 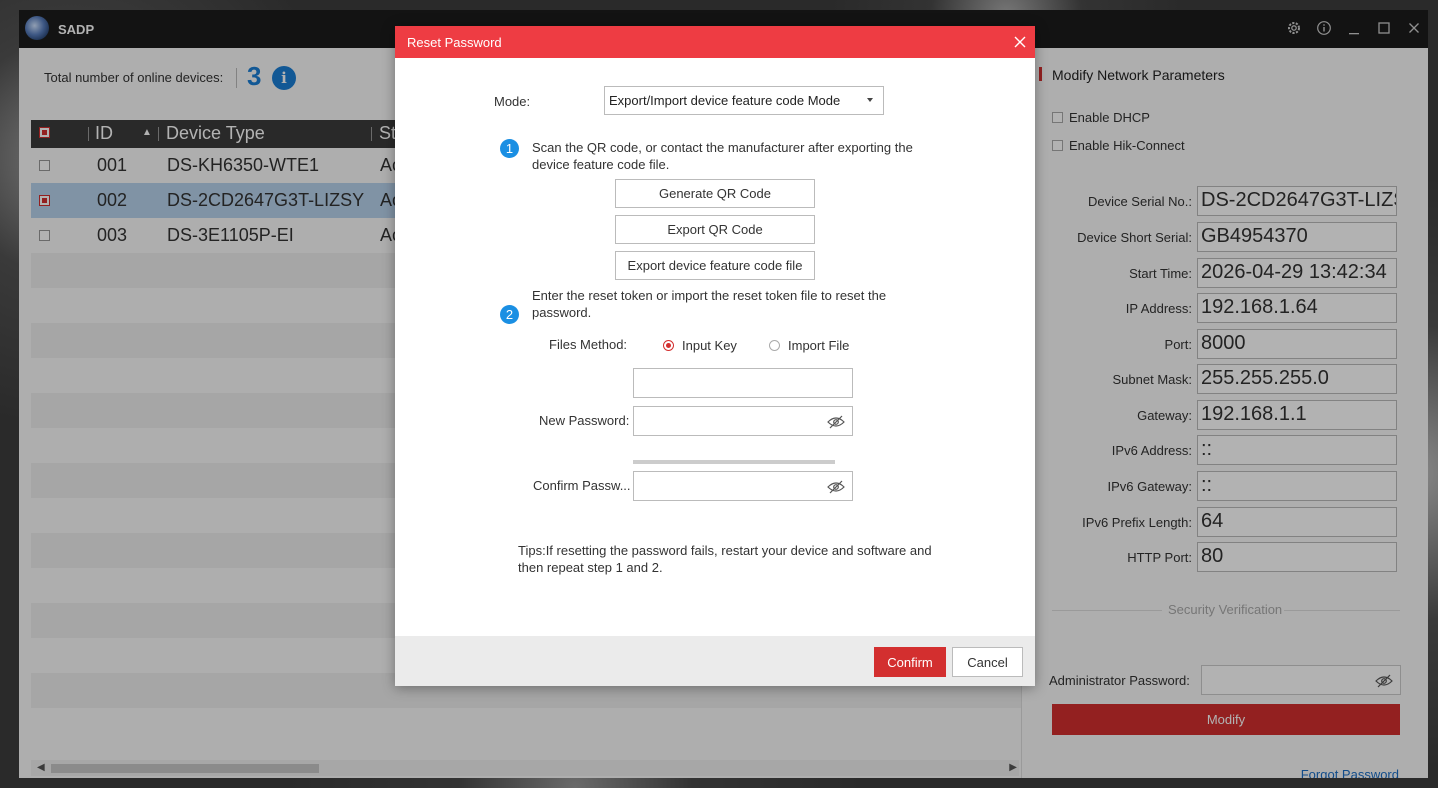 What do you see at coordinates (743, 421) in the screenshot?
I see `new-password-input` at bounding box center [743, 421].